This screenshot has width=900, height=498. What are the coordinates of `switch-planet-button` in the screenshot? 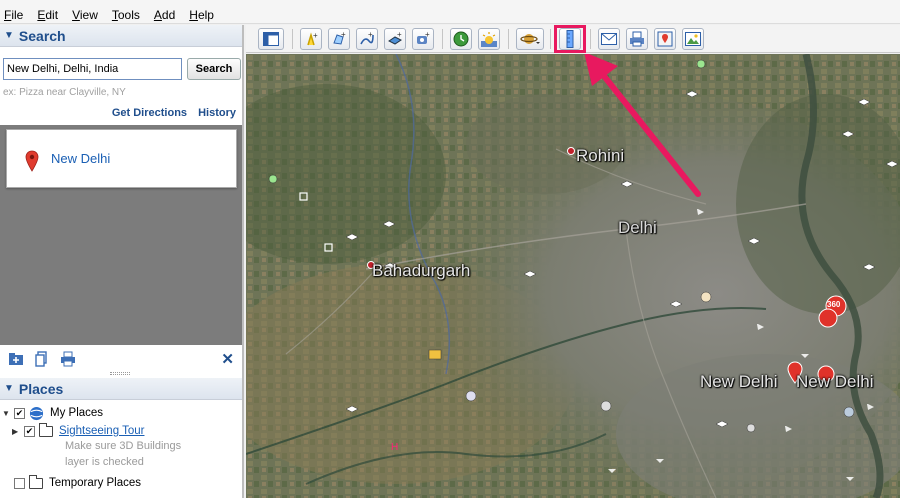 It's located at (530, 39).